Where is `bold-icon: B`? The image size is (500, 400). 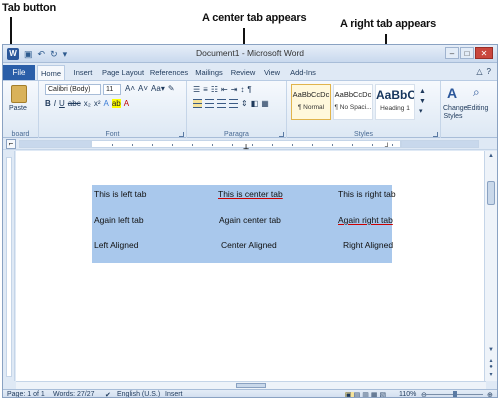 bold-icon: B is located at coordinates (48, 103).